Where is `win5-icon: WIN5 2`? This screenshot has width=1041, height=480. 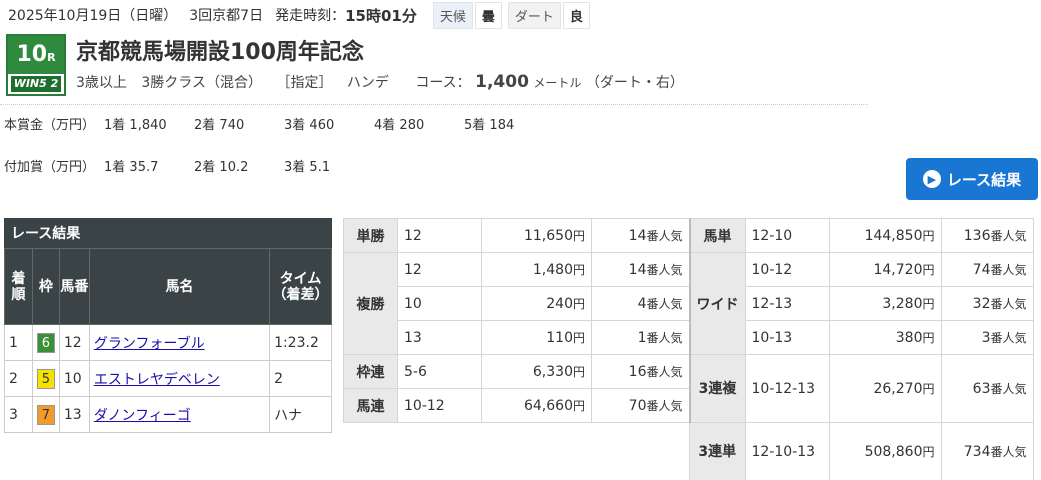
win5-icon: WIN5 2 is located at coordinates (36, 84).